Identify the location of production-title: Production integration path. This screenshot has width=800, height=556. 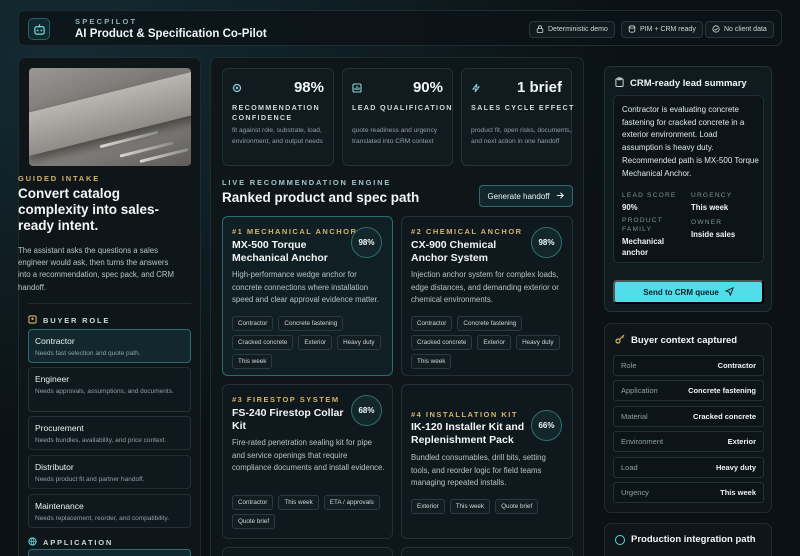
(693, 539).